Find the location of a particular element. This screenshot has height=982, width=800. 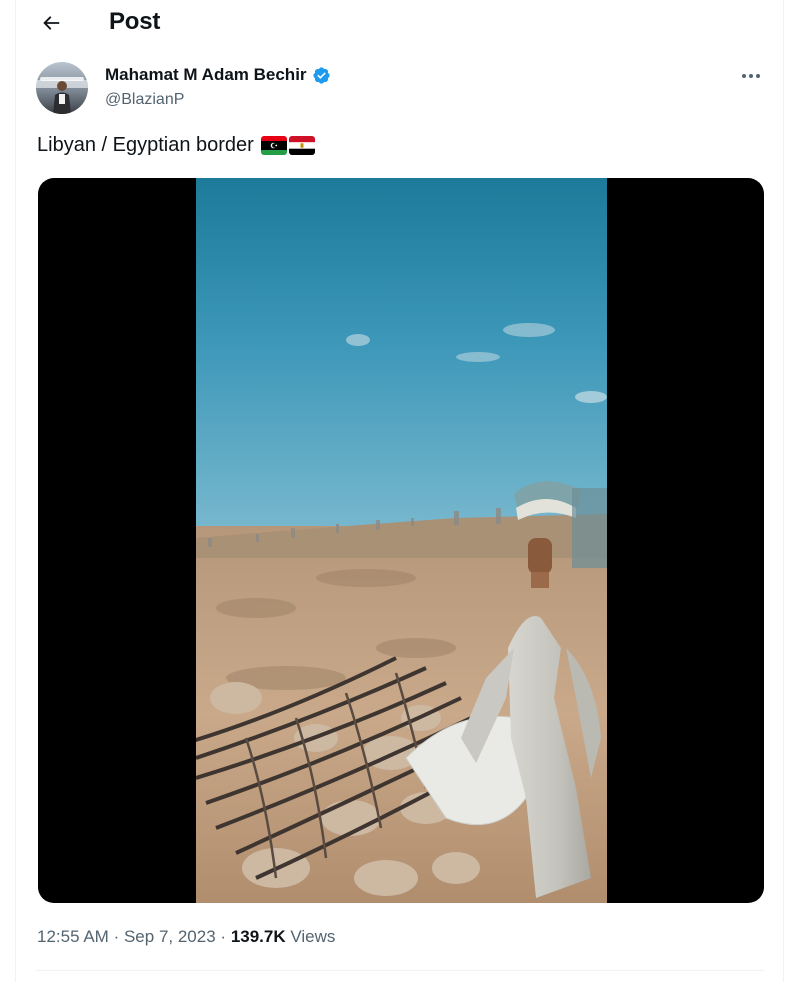

post-date: Sep 7, 2023 is located at coordinates (169, 936).